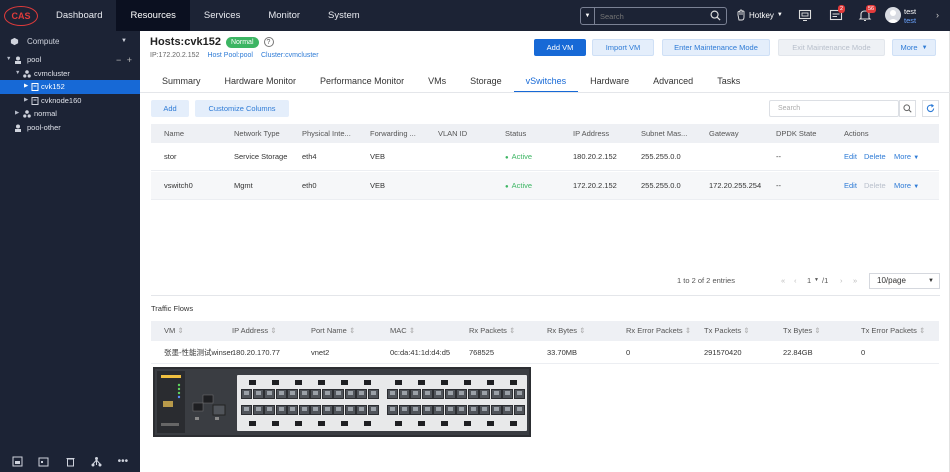 This screenshot has height=472, width=950. What do you see at coordinates (724, 133) in the screenshot?
I see `col-gateway: Gateway` at bounding box center [724, 133].